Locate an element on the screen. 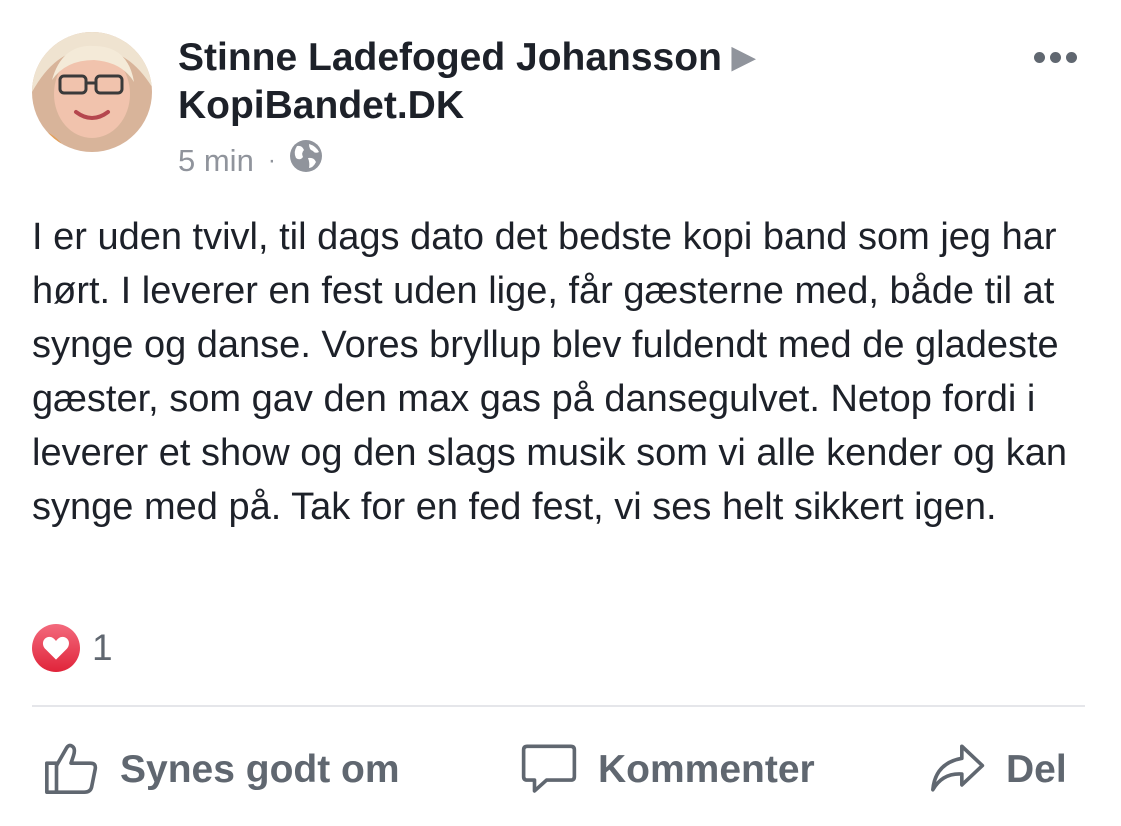  more-options-icon is located at coordinates (1055, 57).